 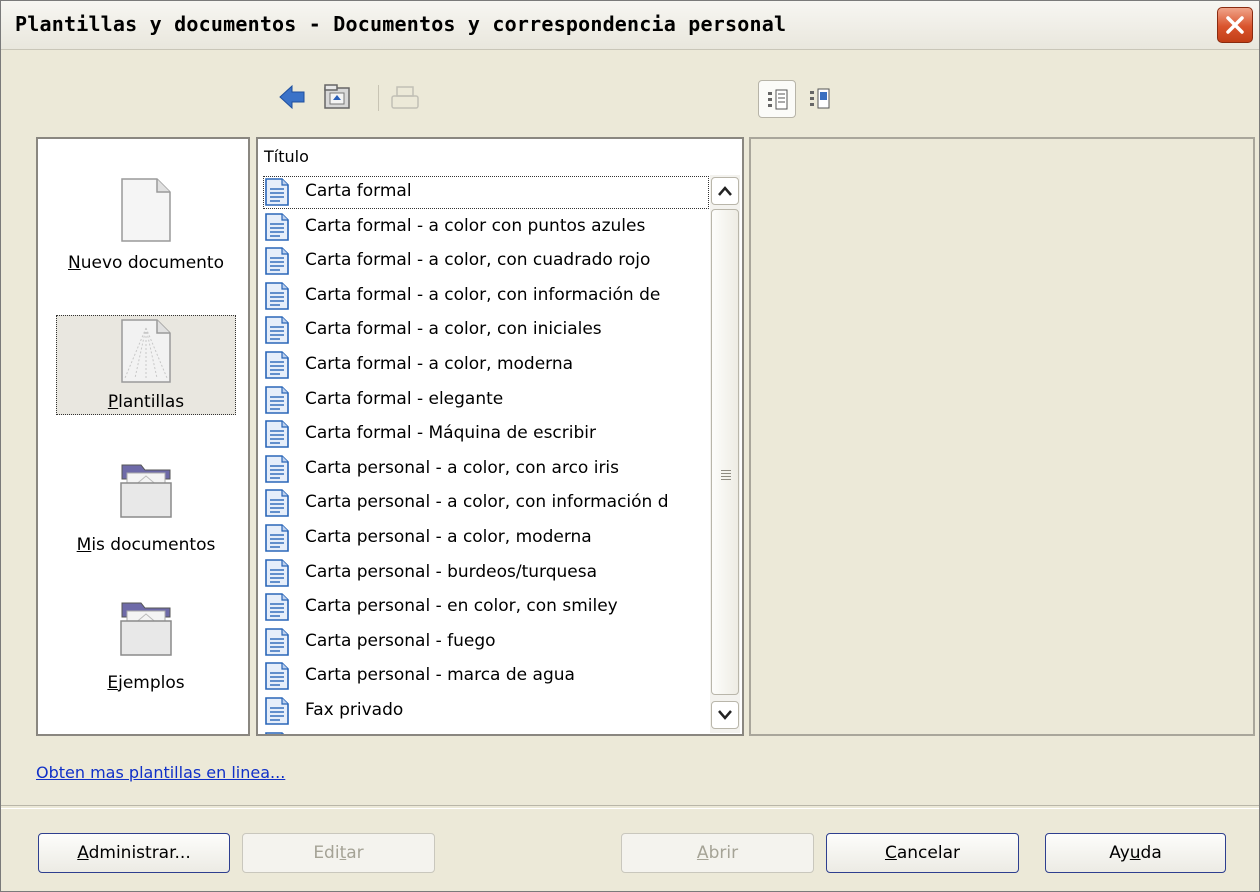 I want to click on category-my-documents: Mis documentos, so click(x=146, y=507).